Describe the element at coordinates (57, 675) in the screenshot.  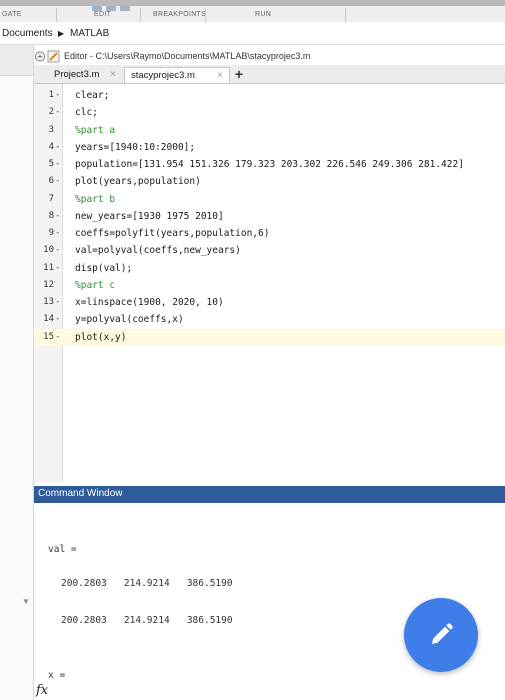
I see `output-line: x =` at that location.